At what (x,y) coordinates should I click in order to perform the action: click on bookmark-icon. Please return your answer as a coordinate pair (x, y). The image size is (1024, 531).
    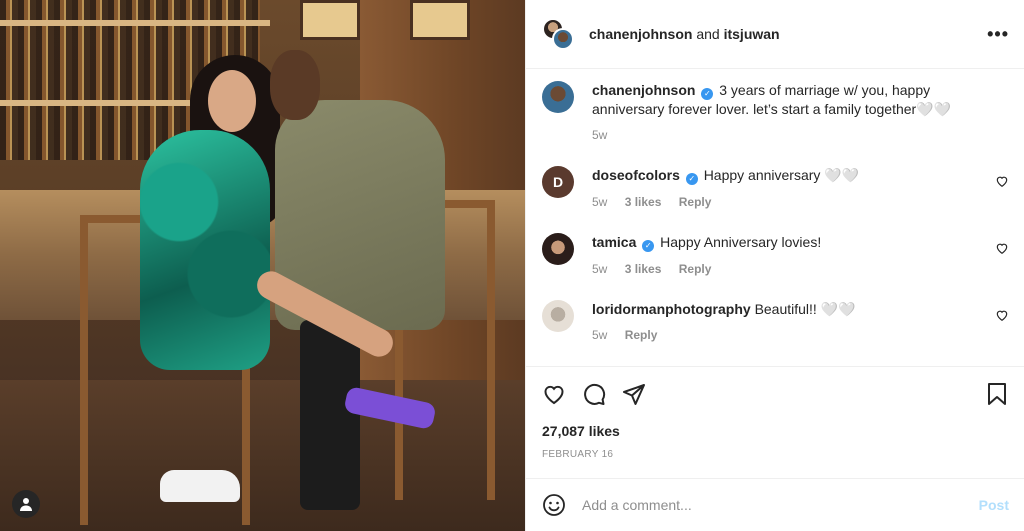
    Looking at the image, I should click on (997, 394).